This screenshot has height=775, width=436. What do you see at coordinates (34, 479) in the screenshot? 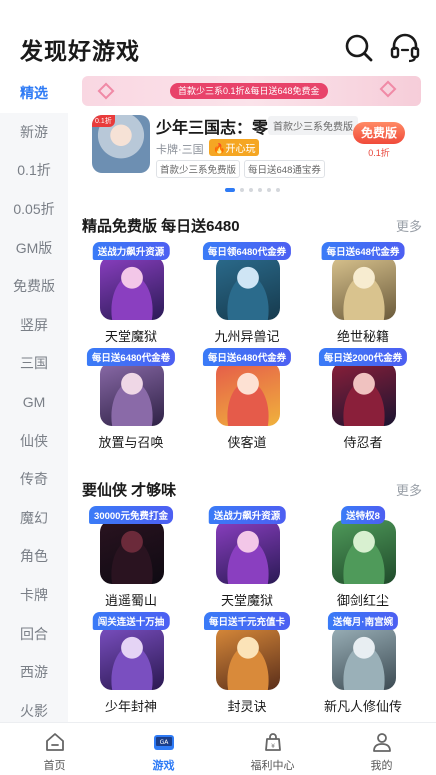
I see `sidebar-item: 传奇` at bounding box center [34, 479].